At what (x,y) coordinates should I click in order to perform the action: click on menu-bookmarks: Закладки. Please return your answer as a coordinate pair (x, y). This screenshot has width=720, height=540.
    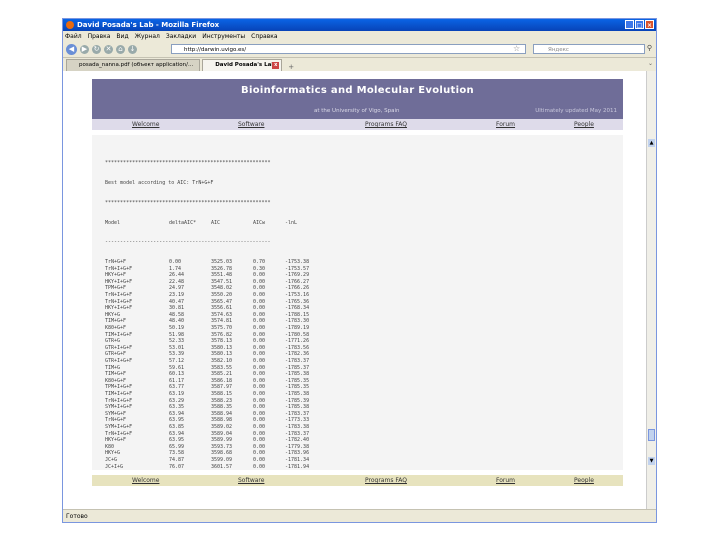
    Looking at the image, I should click on (181, 36).